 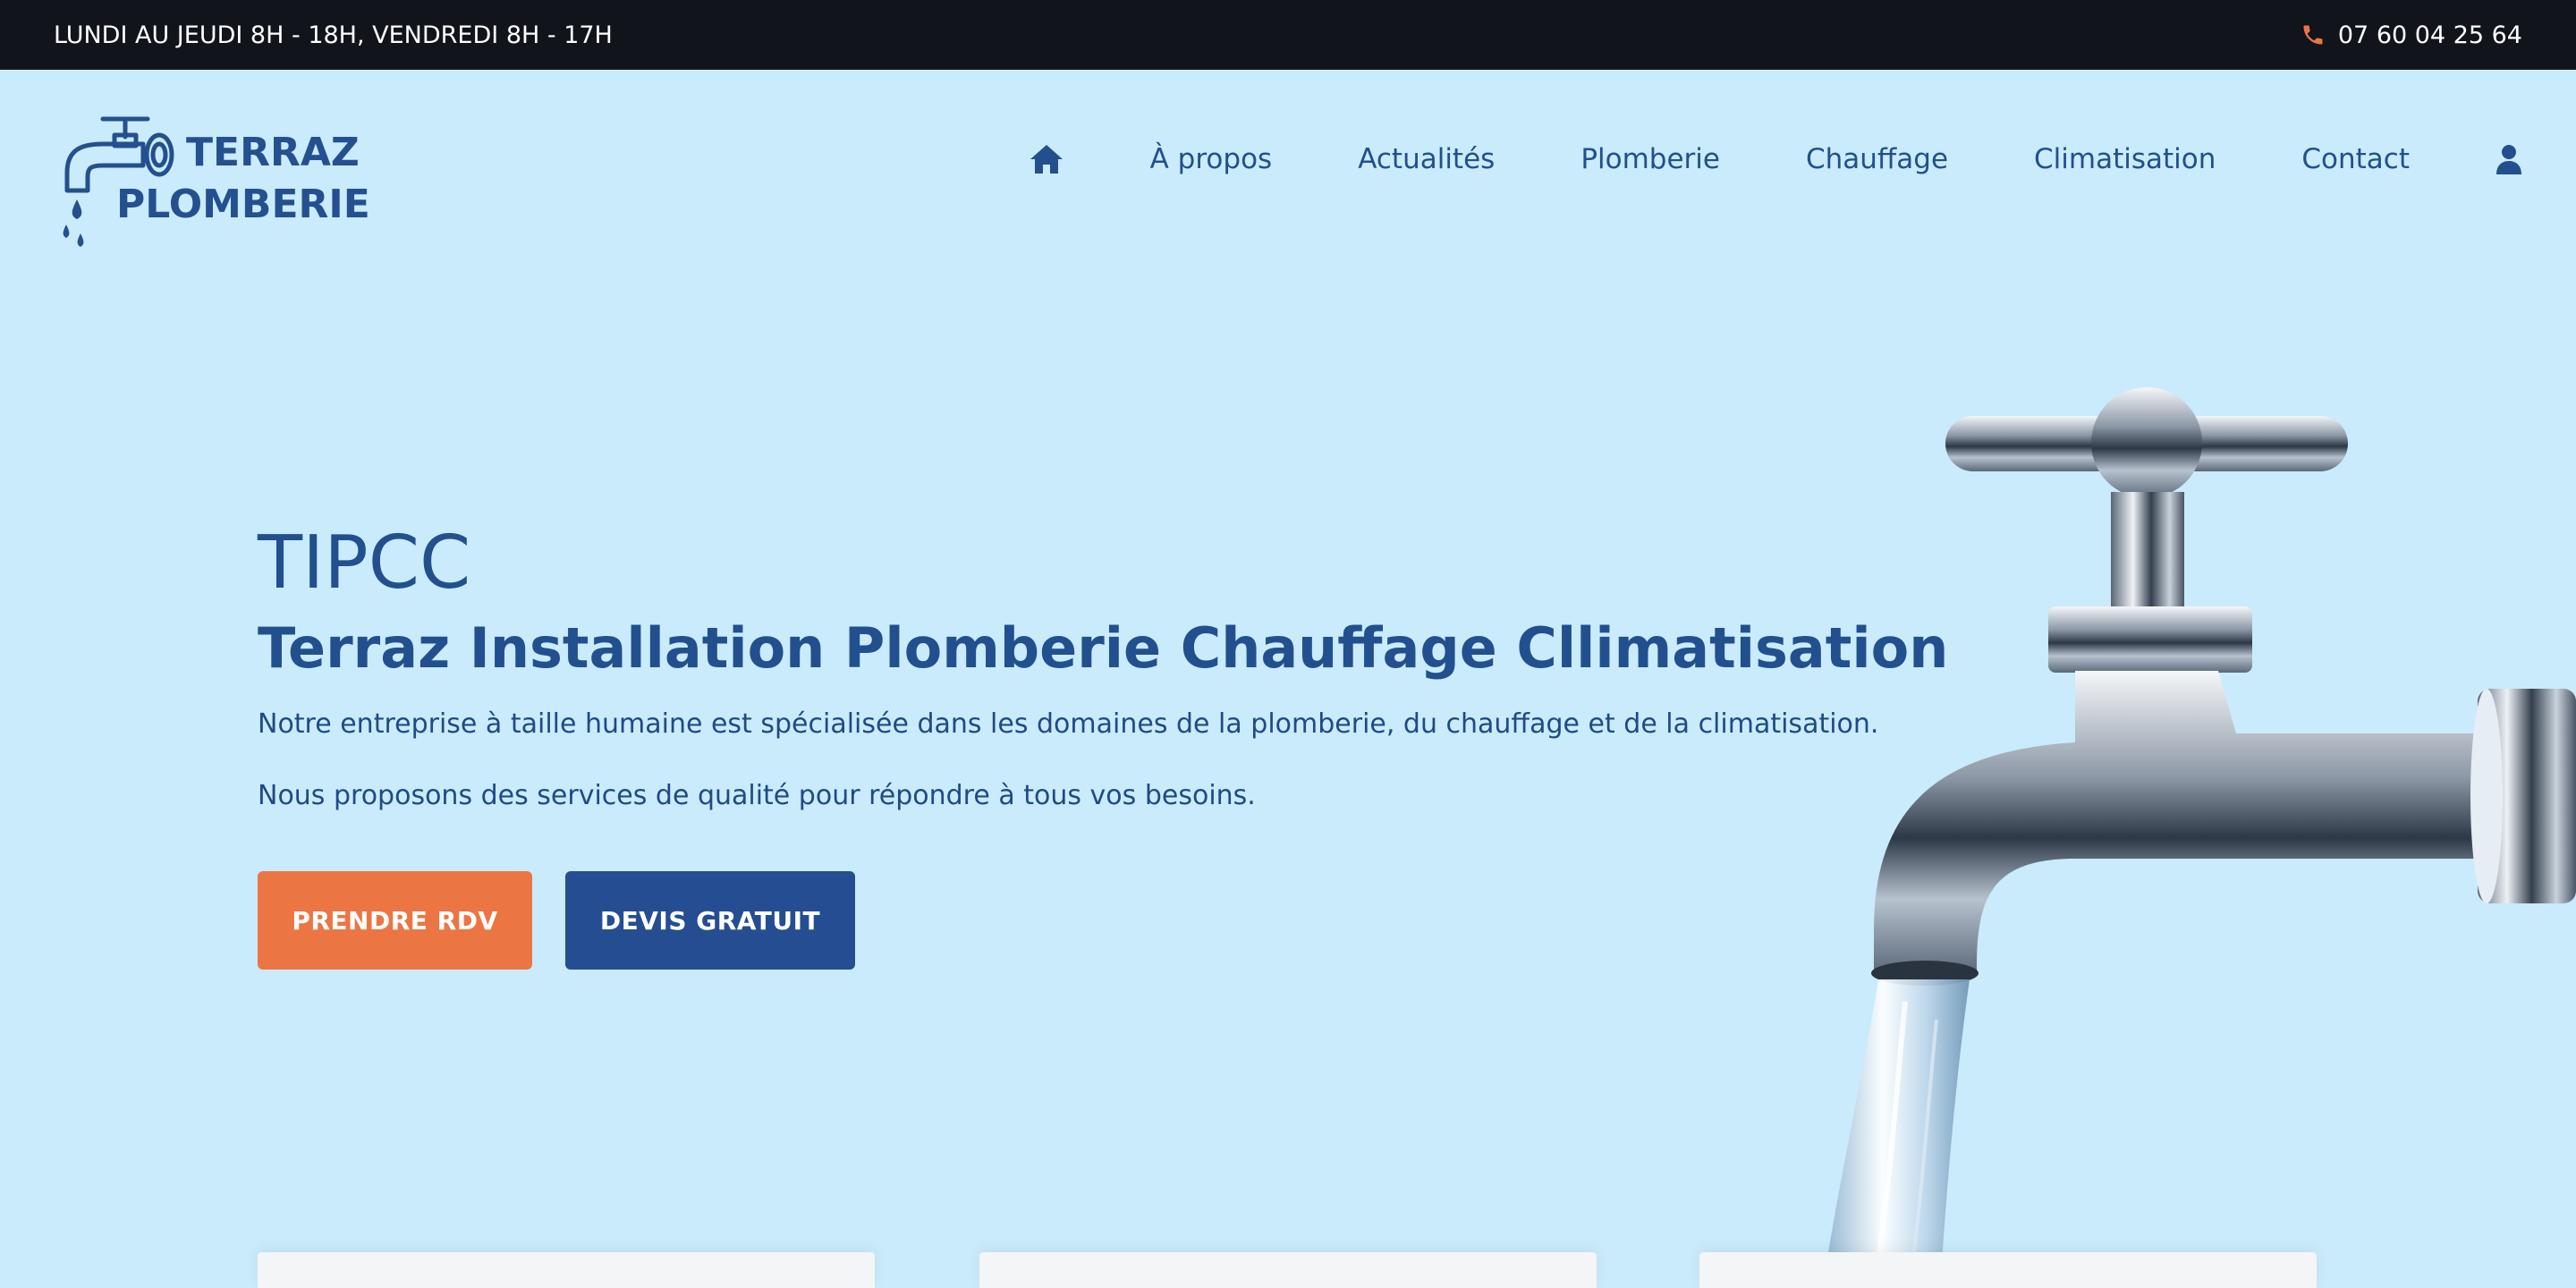 What do you see at coordinates (243, 204) in the screenshot?
I see `logo-text-plomberie: PLOMBERIE` at bounding box center [243, 204].